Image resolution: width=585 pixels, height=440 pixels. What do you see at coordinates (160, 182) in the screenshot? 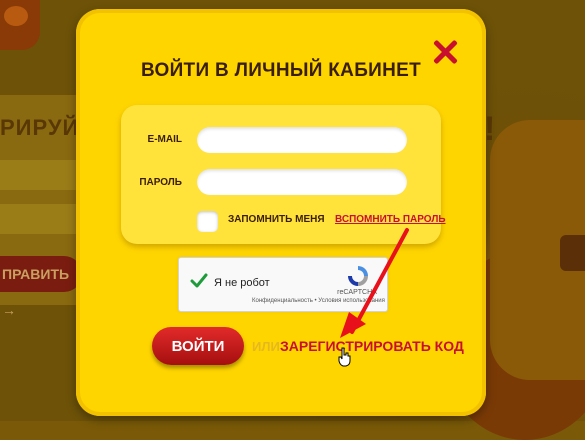
I see `password-label: ПАРОЛЬ` at bounding box center [160, 182].